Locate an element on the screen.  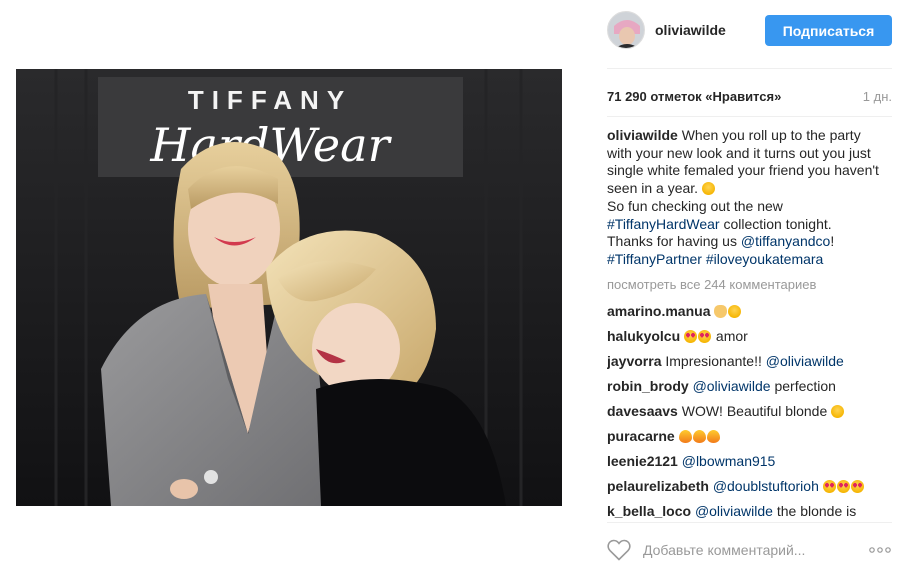
avatar is located at coordinates (626, 30).